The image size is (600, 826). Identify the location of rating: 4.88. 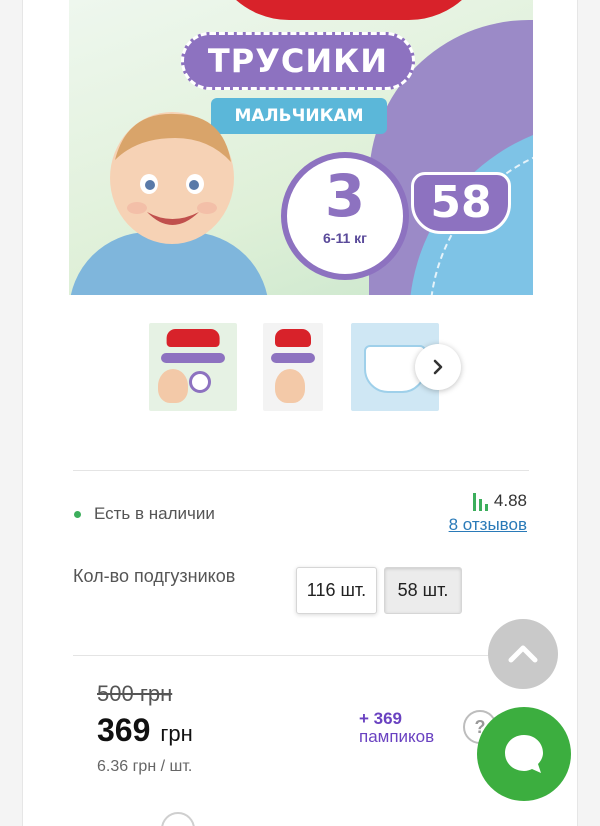
(499, 501).